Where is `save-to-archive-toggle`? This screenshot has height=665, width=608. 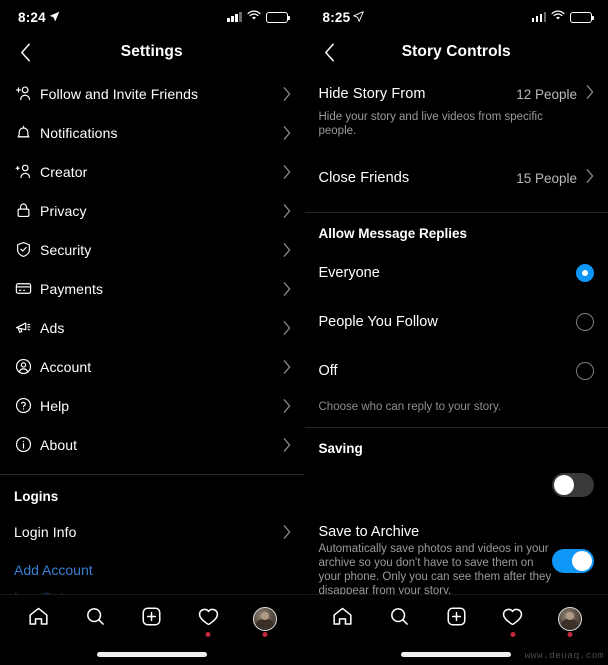
save-to-archive-toggle is located at coordinates (573, 561).